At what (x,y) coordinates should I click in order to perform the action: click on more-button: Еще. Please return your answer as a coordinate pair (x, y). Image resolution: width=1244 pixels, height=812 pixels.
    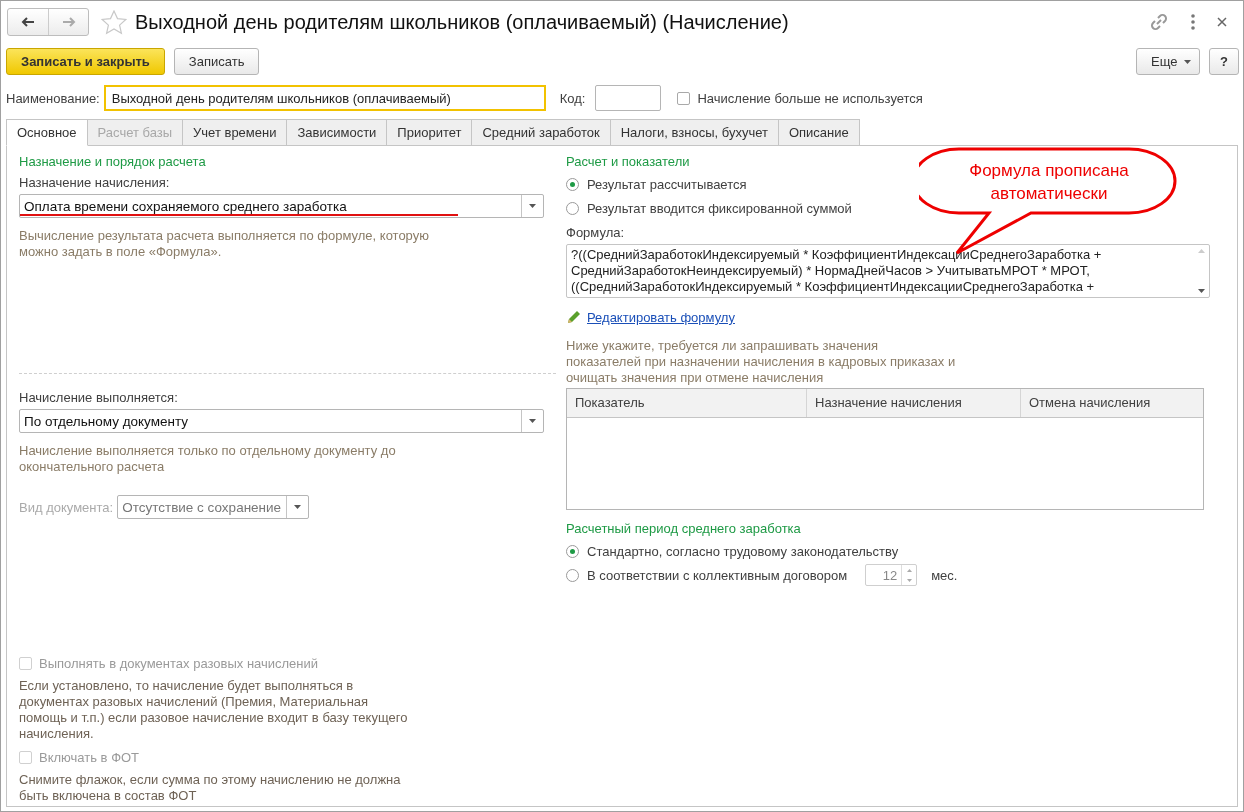
    Looking at the image, I should click on (1168, 61).